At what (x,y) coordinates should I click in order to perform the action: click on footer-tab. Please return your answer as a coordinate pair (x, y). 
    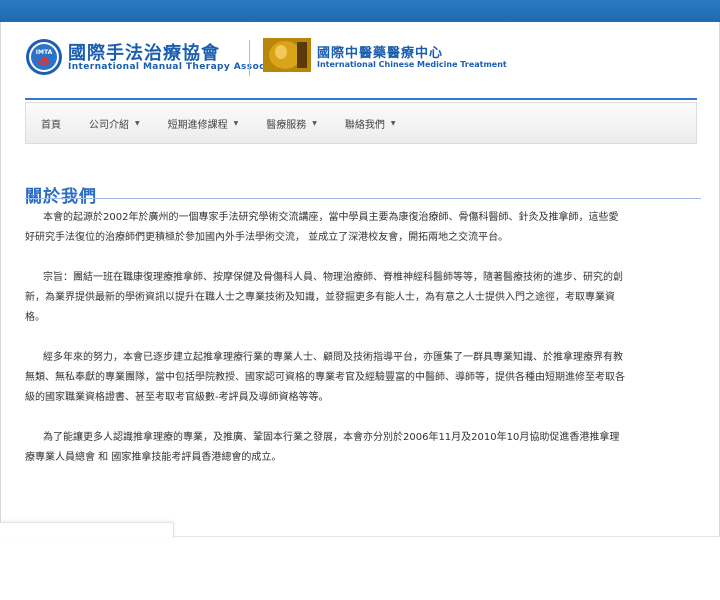
    Looking at the image, I should click on (87, 530).